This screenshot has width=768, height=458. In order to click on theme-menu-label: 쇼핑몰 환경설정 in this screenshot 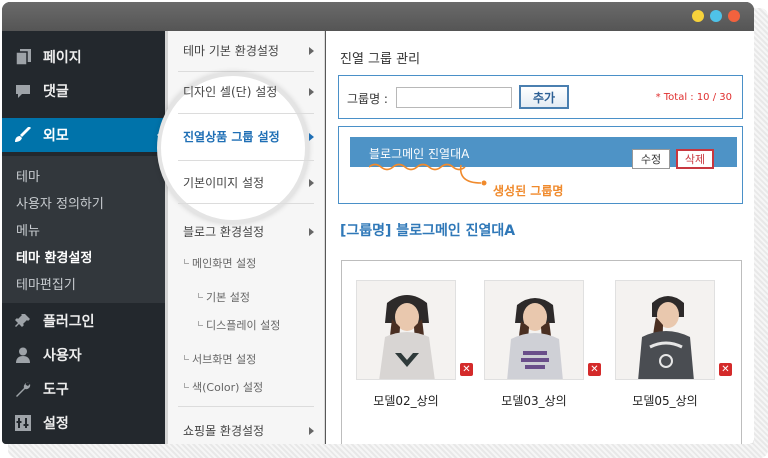, I will do `click(224, 431)`.